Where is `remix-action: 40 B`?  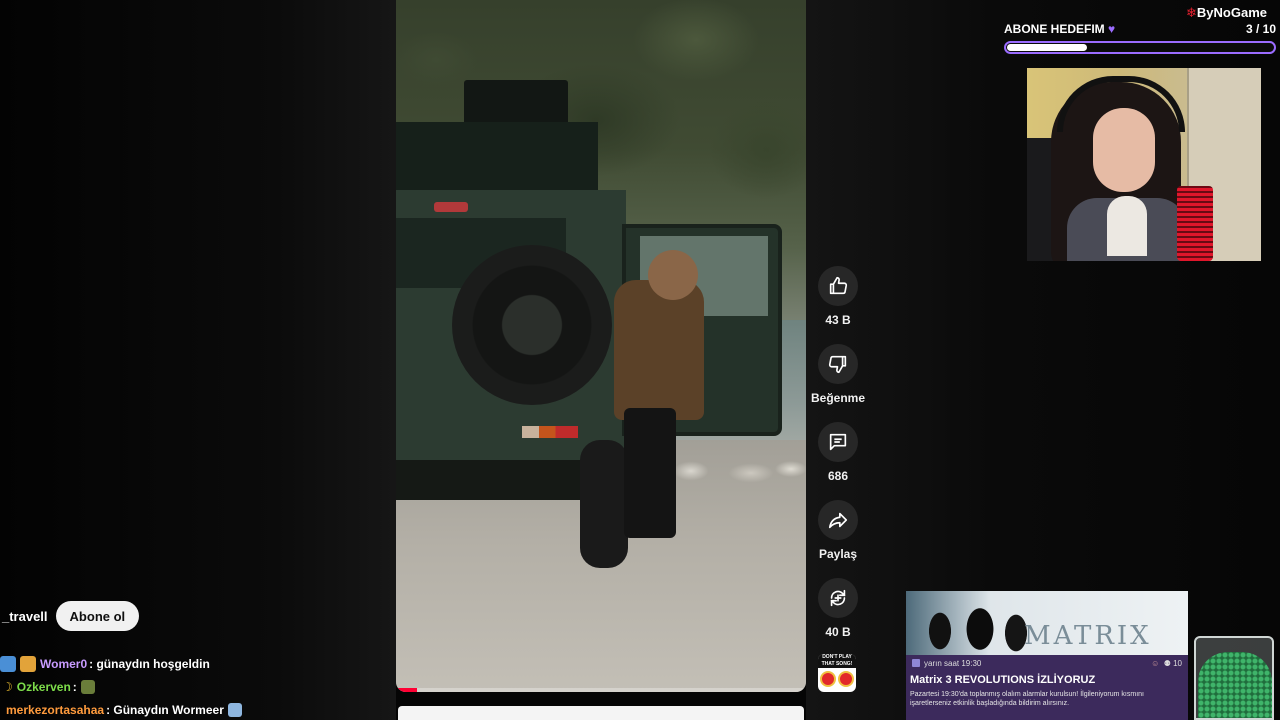 remix-action: 40 B is located at coordinates (838, 617).